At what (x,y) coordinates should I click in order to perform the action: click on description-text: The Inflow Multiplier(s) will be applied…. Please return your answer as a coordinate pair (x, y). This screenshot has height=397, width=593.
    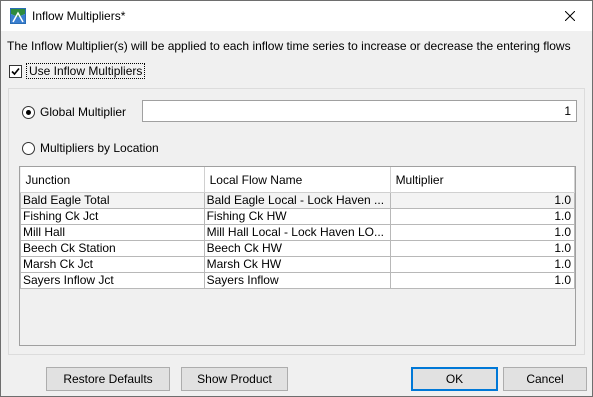
    Looking at the image, I should click on (289, 46).